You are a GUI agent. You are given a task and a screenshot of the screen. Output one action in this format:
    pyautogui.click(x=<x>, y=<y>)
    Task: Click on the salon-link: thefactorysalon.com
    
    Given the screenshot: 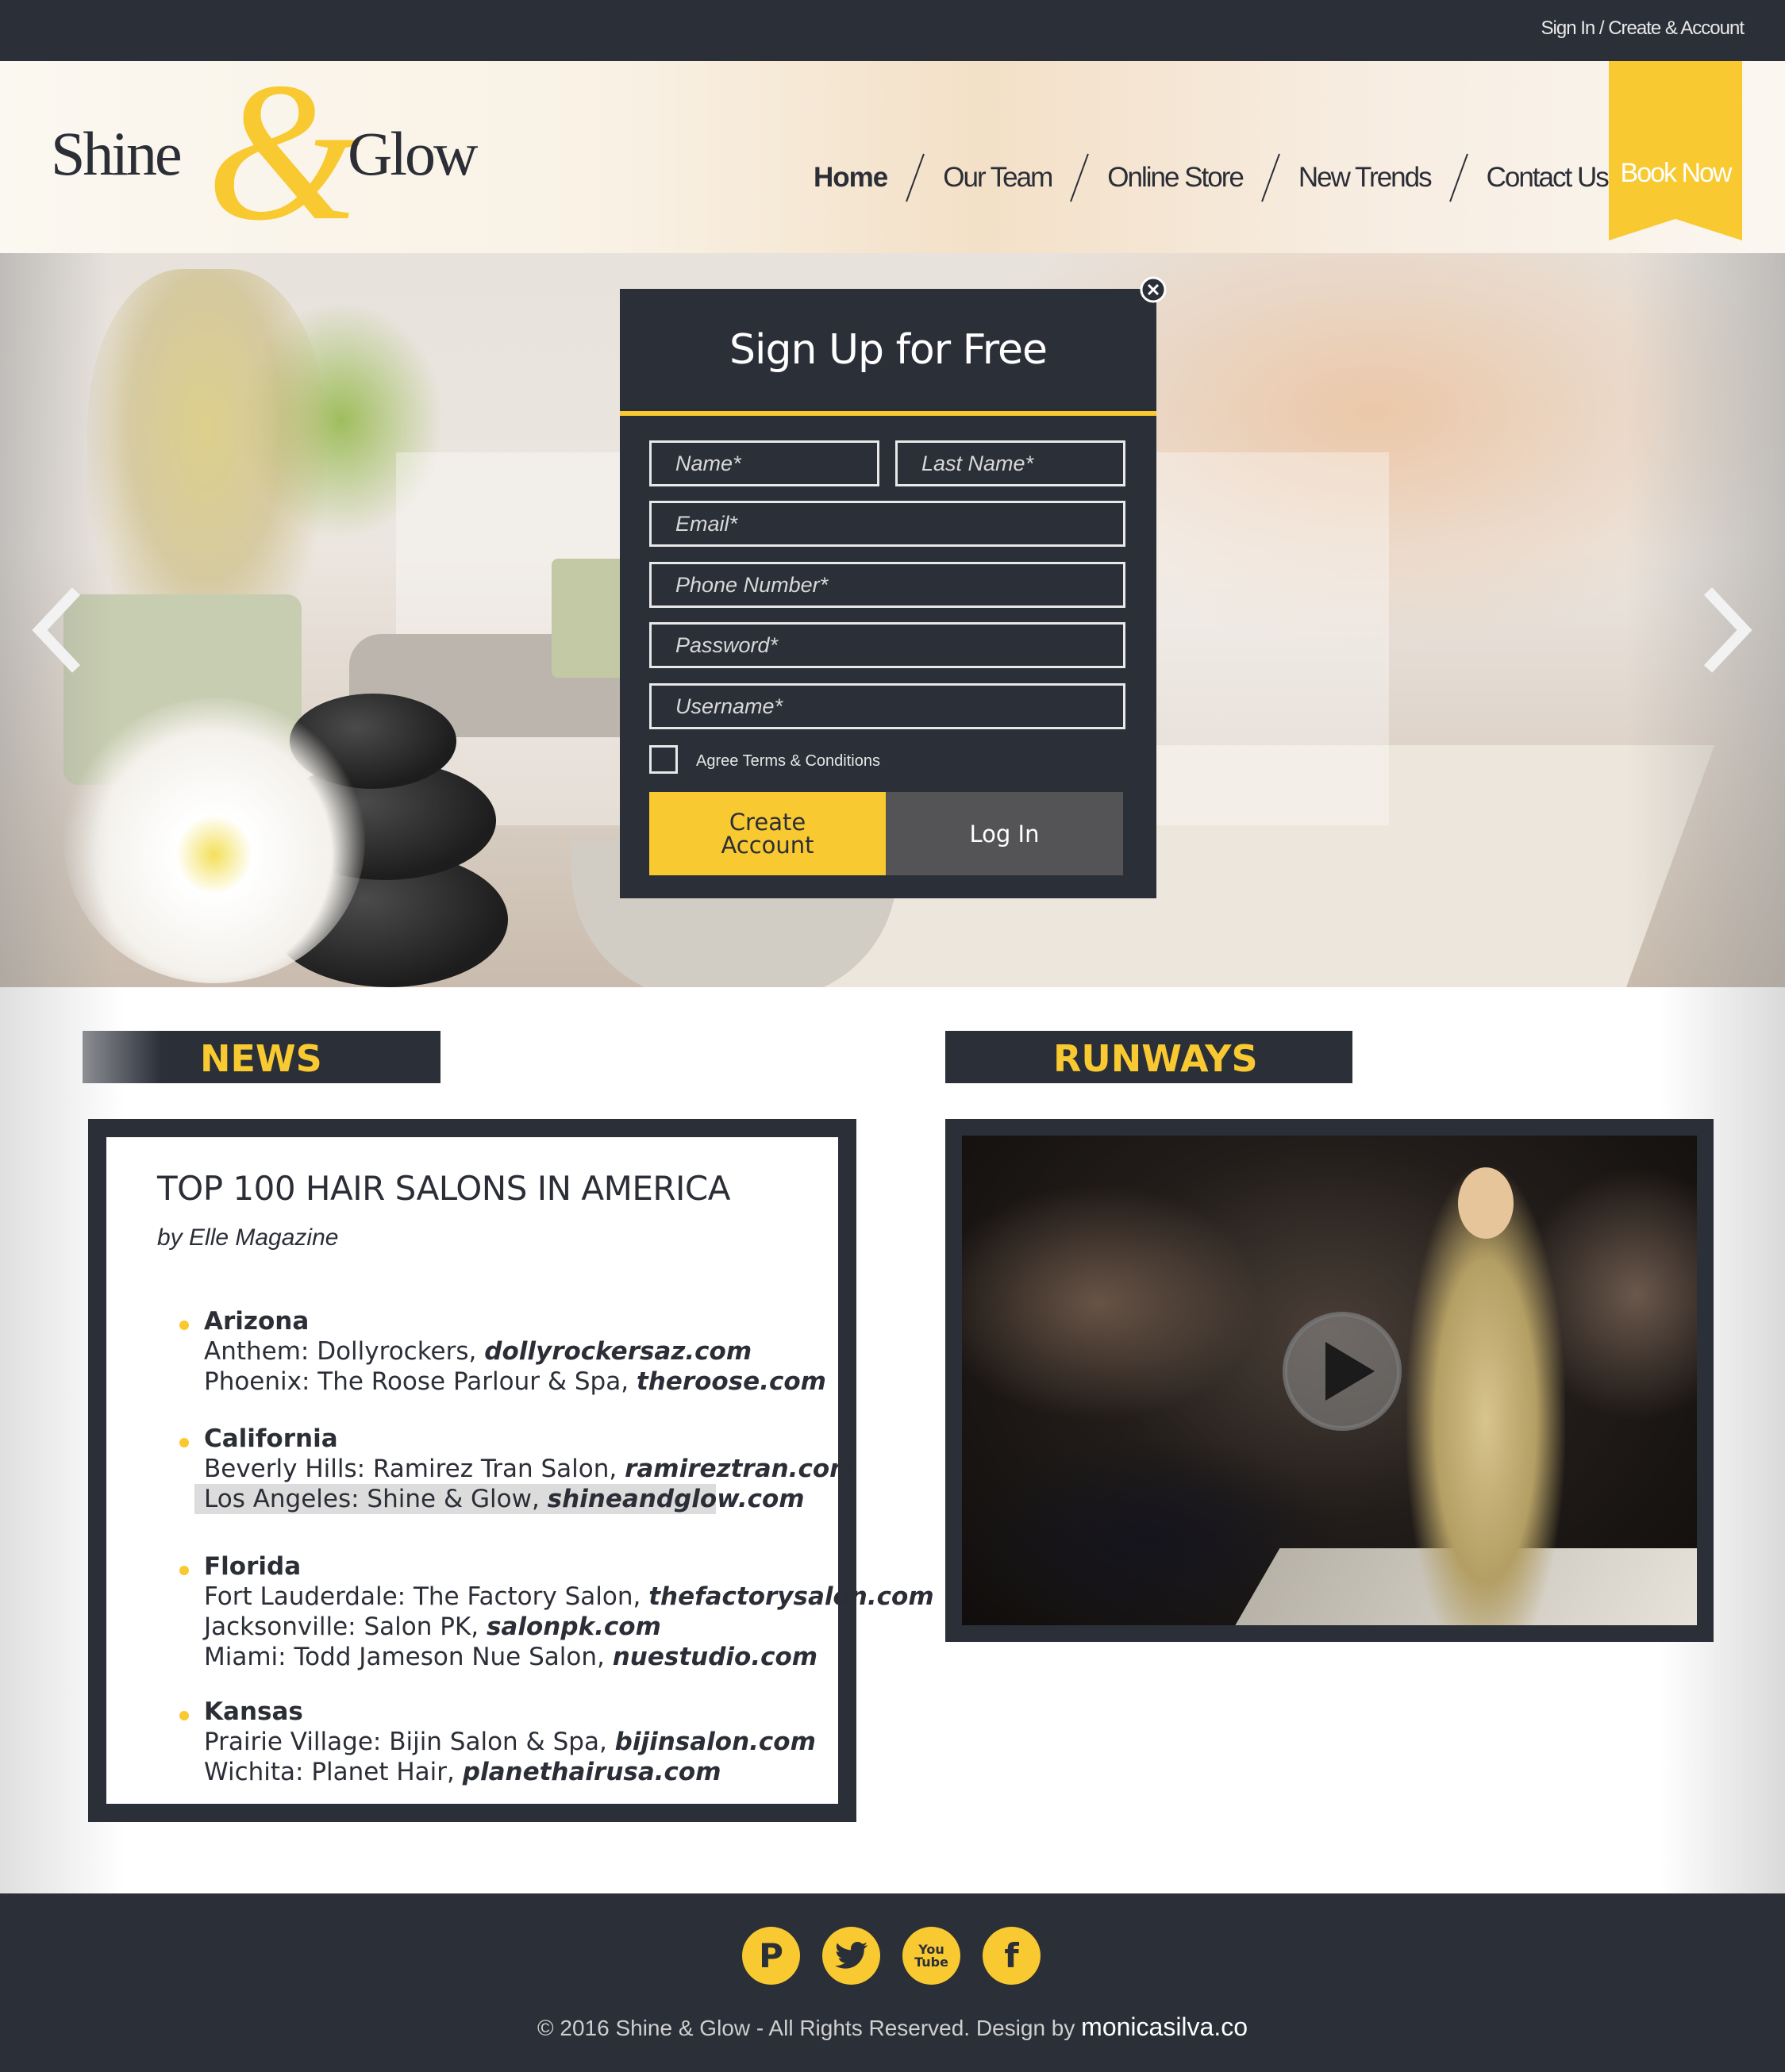 What is the action you would take?
    pyautogui.click(x=790, y=1596)
    